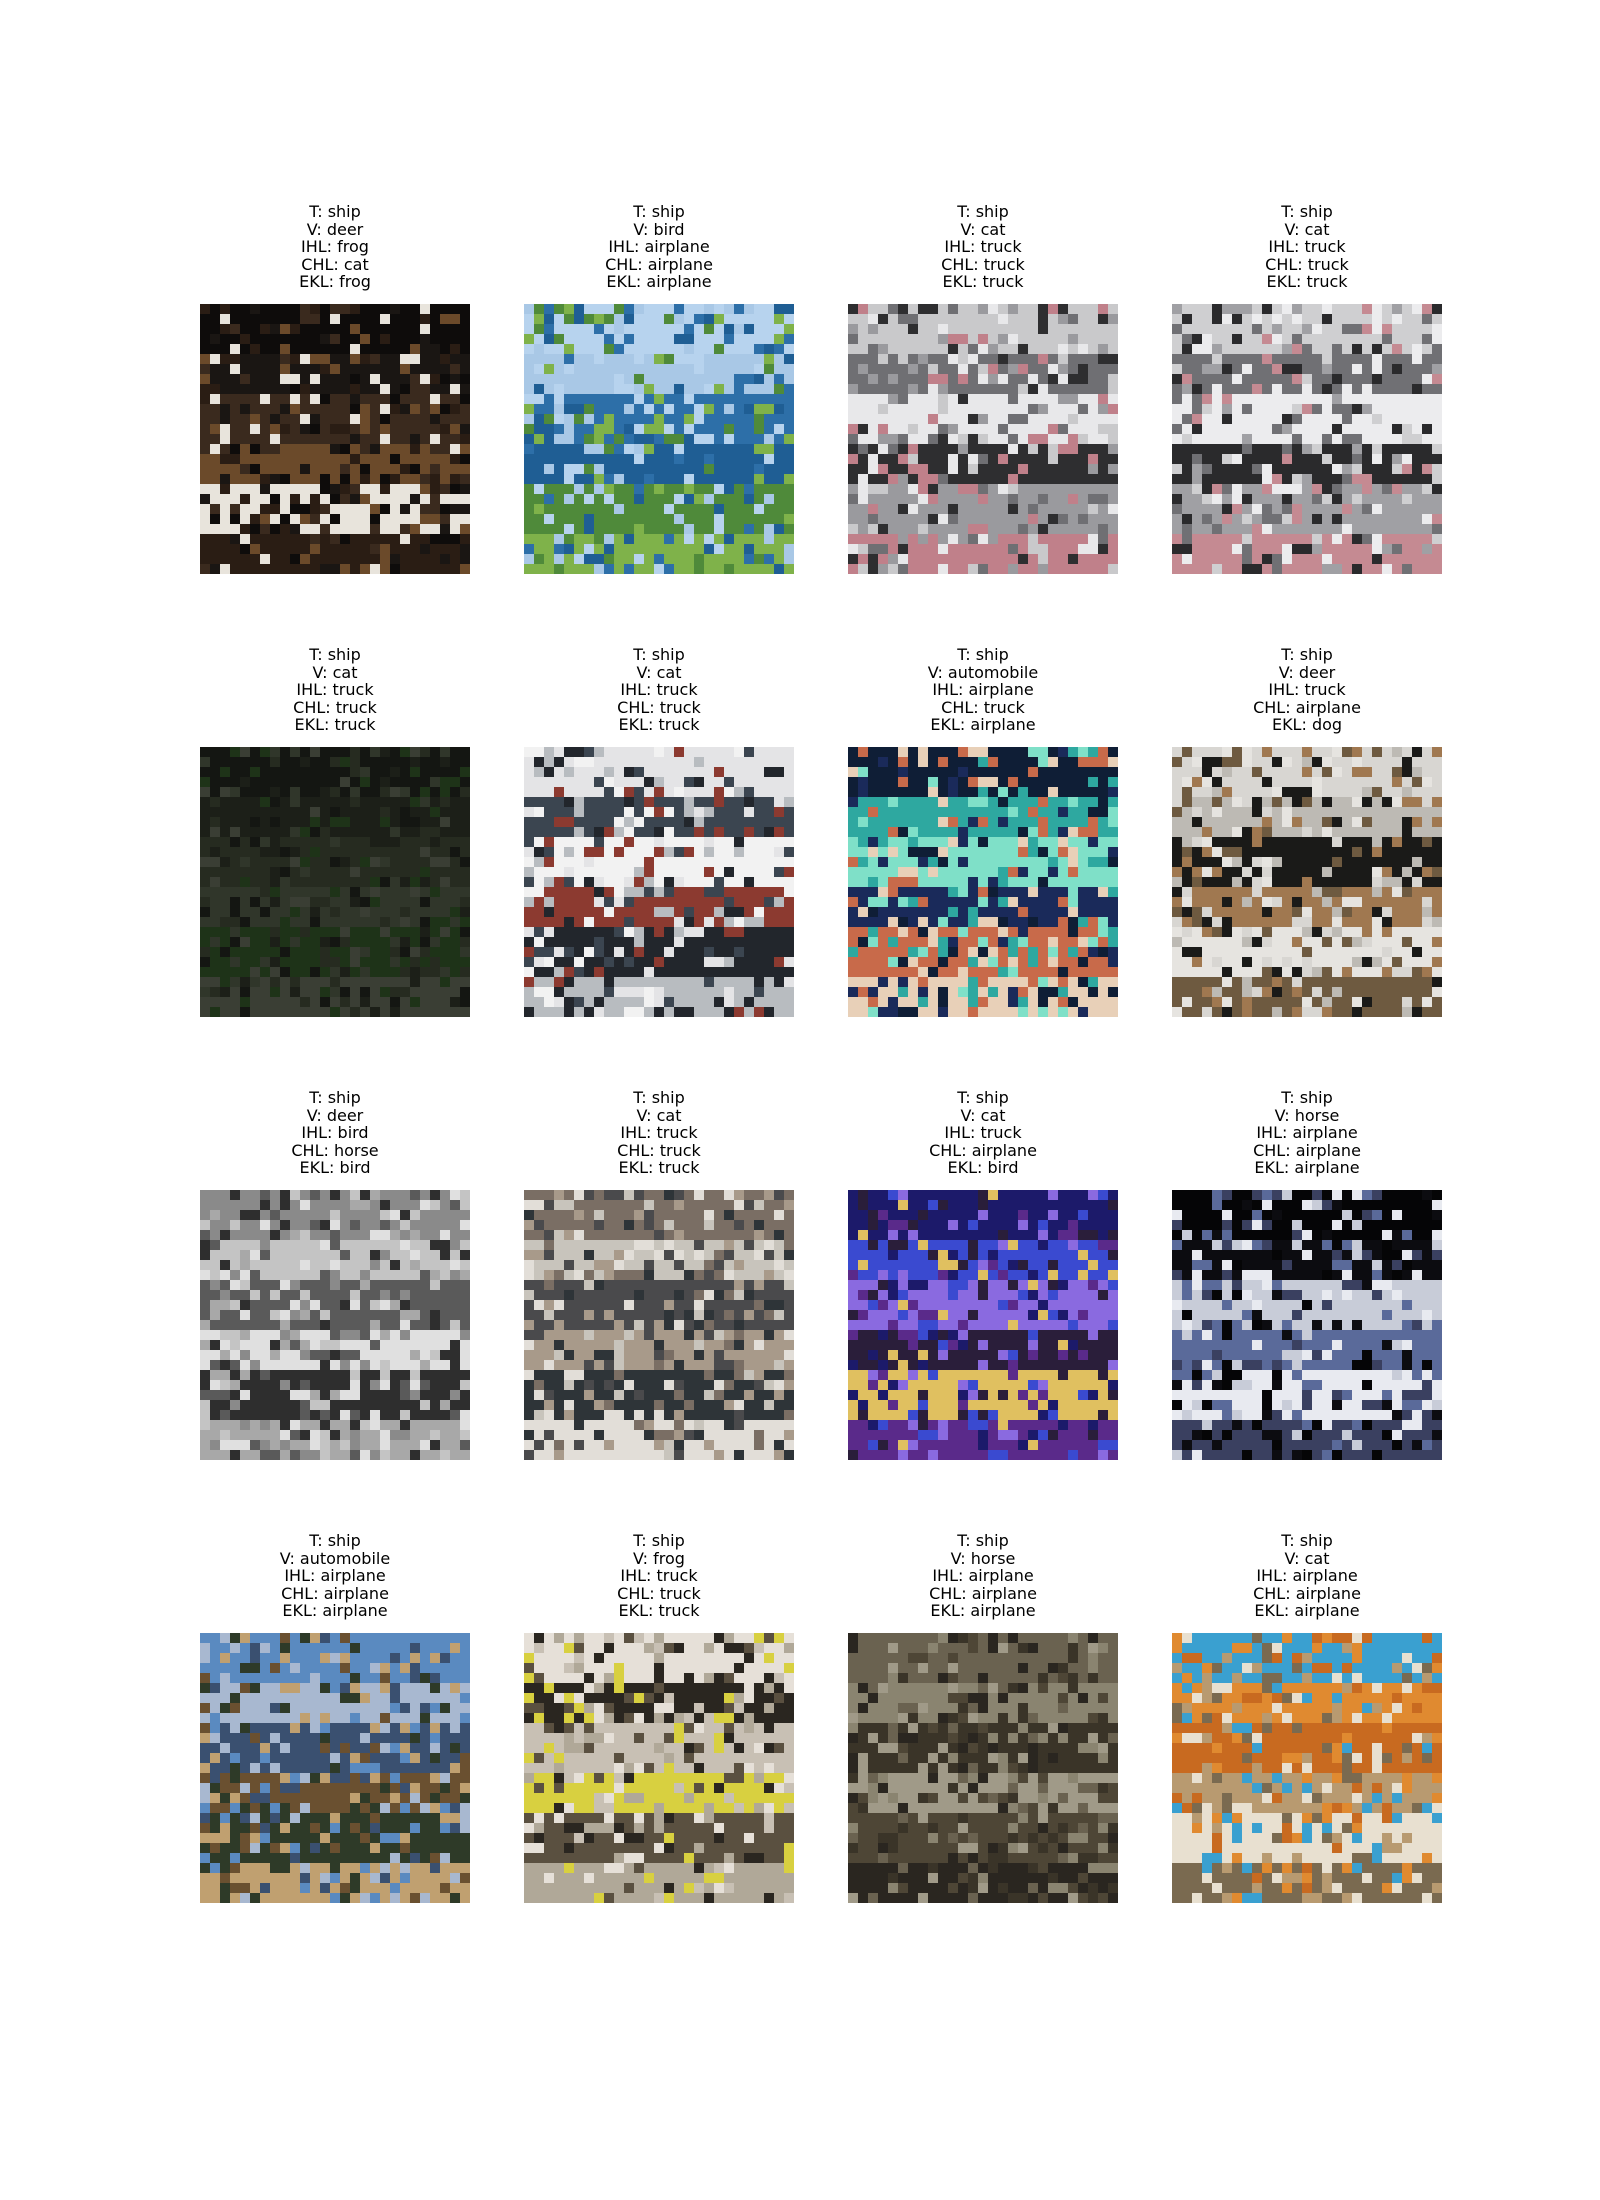  What do you see at coordinates (335, 264) in the screenshot?
I see `caption-line: CHL: cat` at bounding box center [335, 264].